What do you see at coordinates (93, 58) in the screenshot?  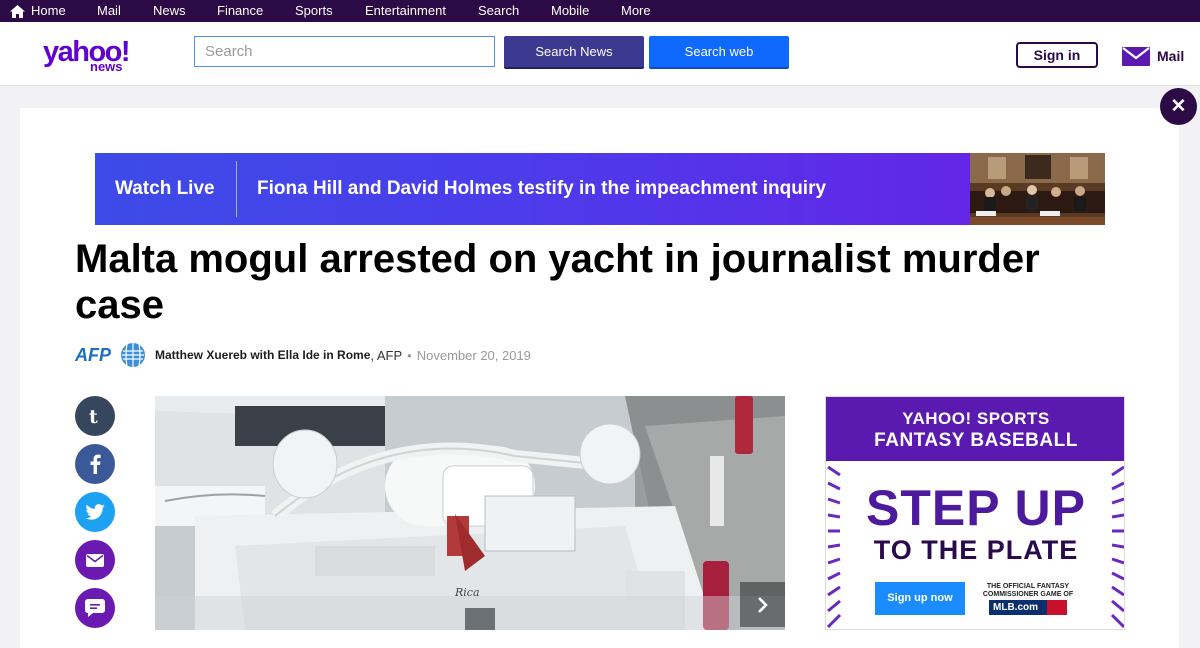 I see `yahoo-news-logo: yahoo! news` at bounding box center [93, 58].